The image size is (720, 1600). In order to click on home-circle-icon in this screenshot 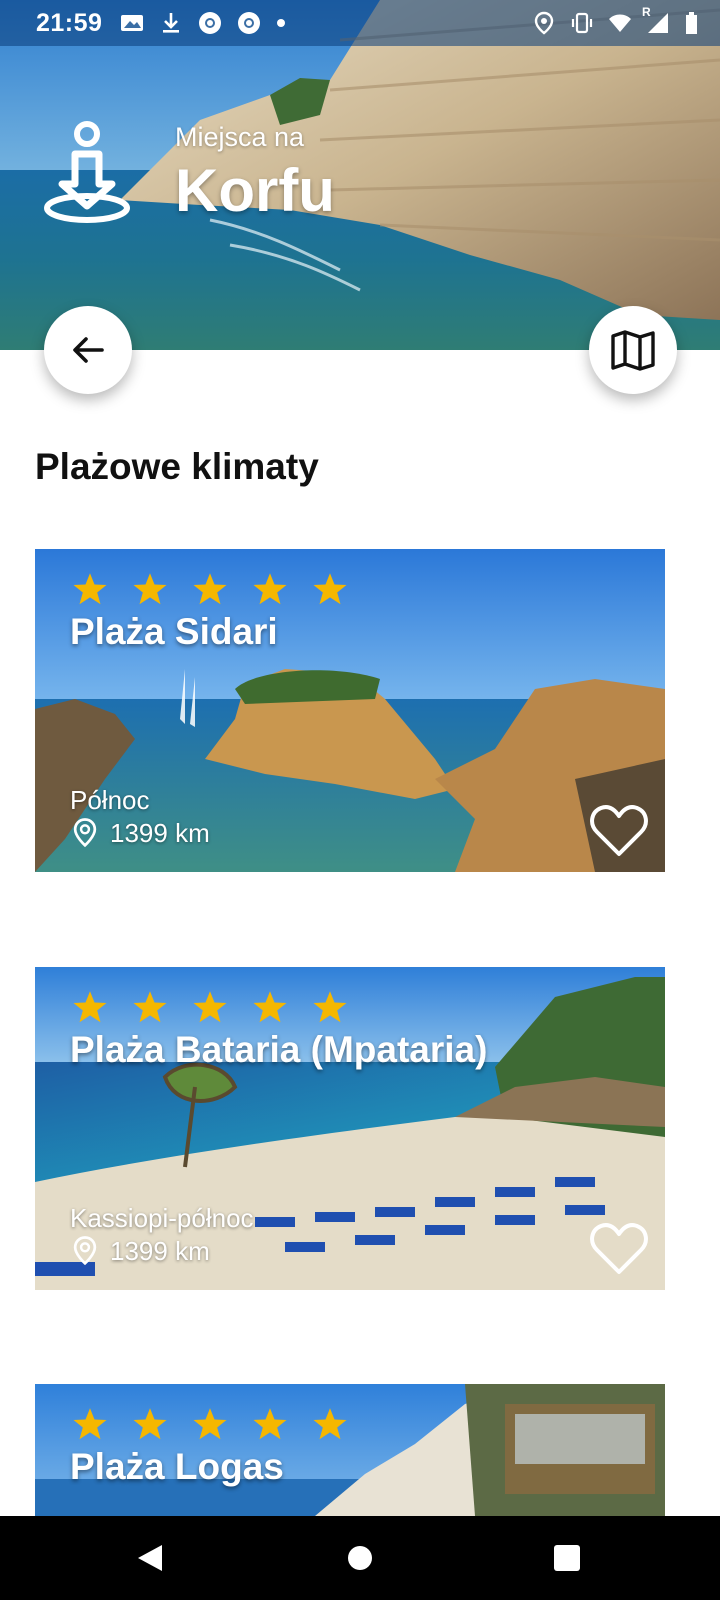, I will do `click(360, 1558)`.